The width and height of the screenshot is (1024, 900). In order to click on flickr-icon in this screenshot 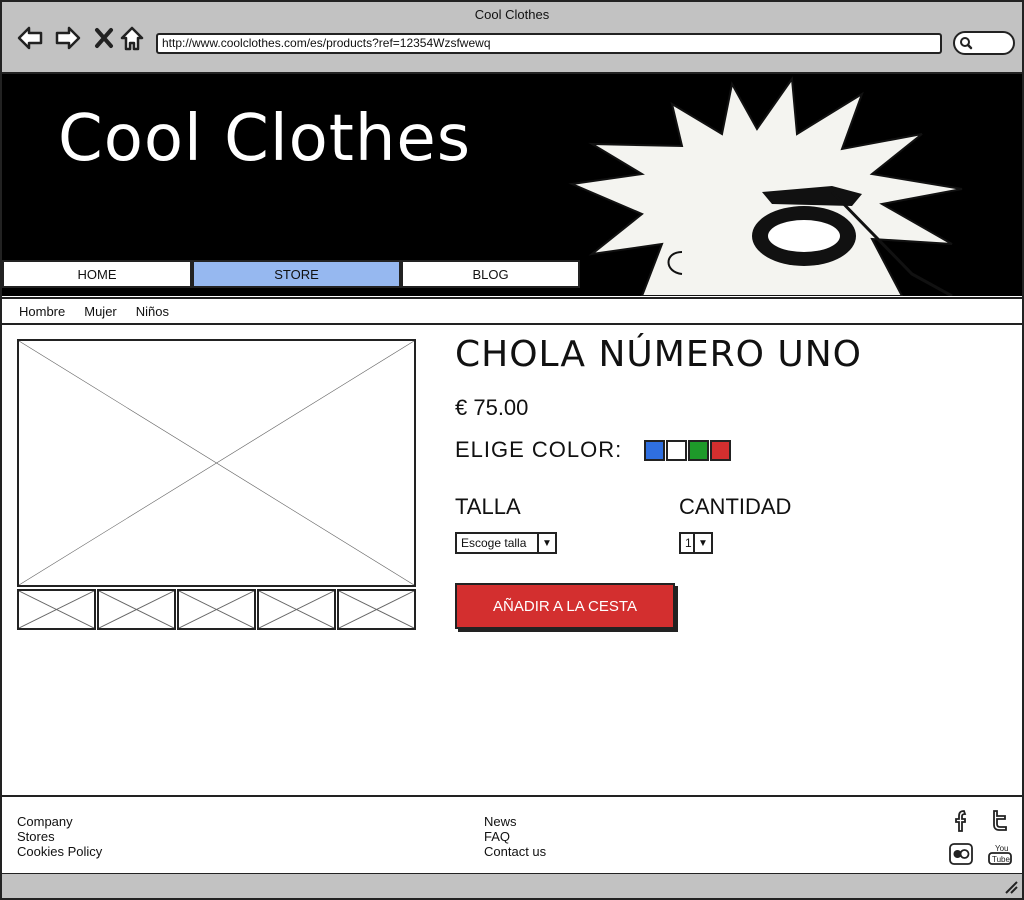, I will do `click(961, 854)`.